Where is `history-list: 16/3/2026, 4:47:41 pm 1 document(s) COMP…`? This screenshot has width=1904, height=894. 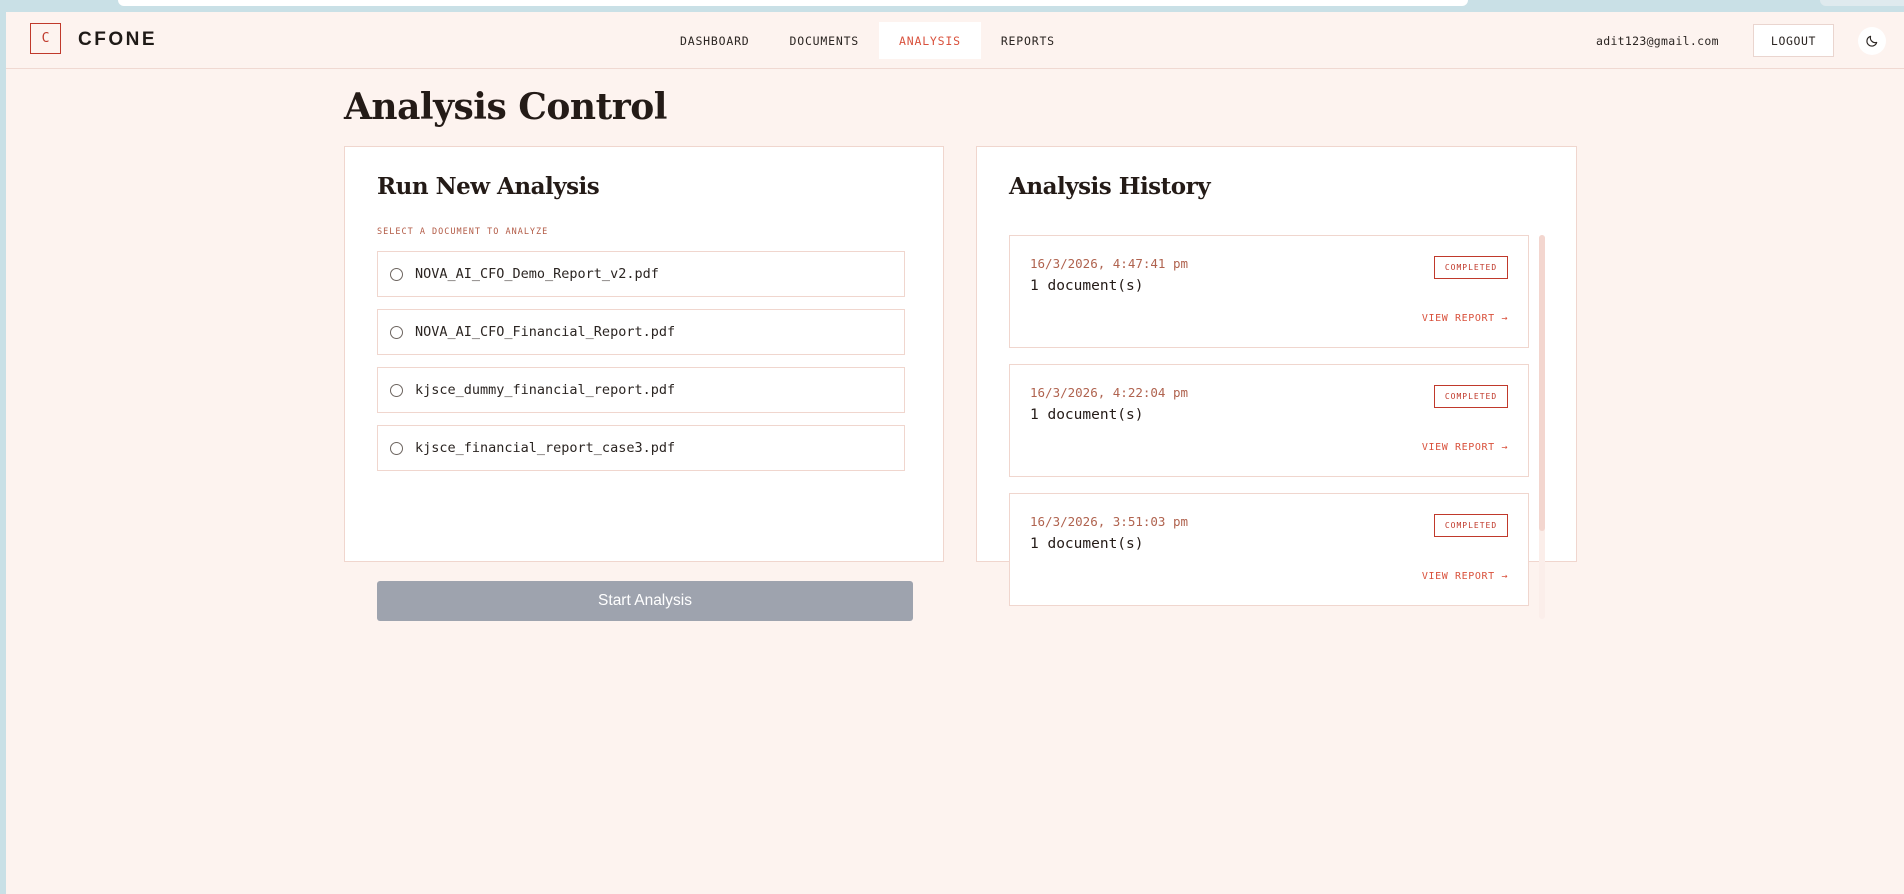 history-list: 16/3/2026, 4:47:41 pm 1 document(s) COMP… is located at coordinates (1269, 427).